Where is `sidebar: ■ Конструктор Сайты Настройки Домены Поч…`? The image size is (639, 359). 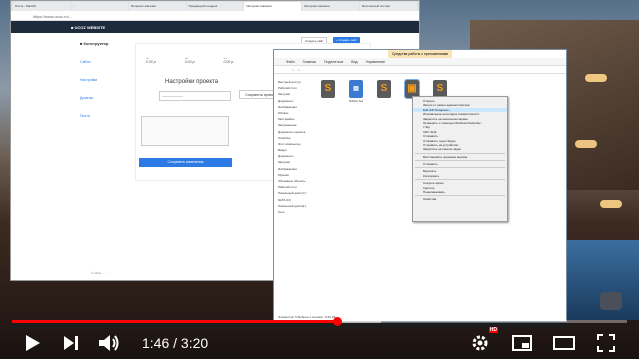 sidebar: ■ Конструктор Сайты Настройки Домены Поч… is located at coordinates (106, 79).